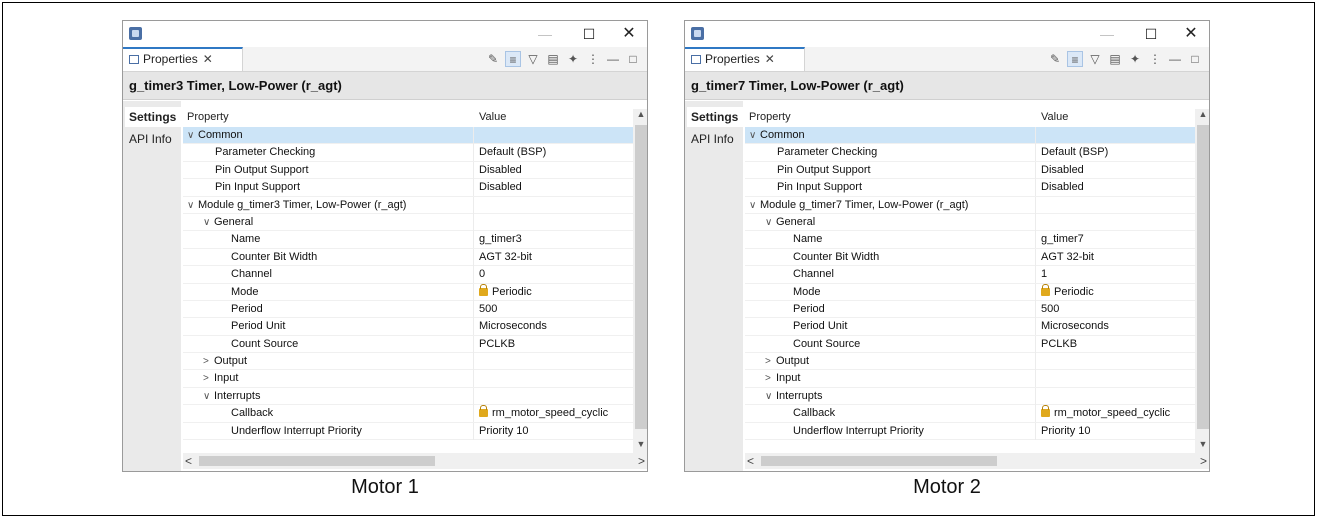  Describe the element at coordinates (408, 309) in the screenshot. I see `table-row: Period 500` at that location.